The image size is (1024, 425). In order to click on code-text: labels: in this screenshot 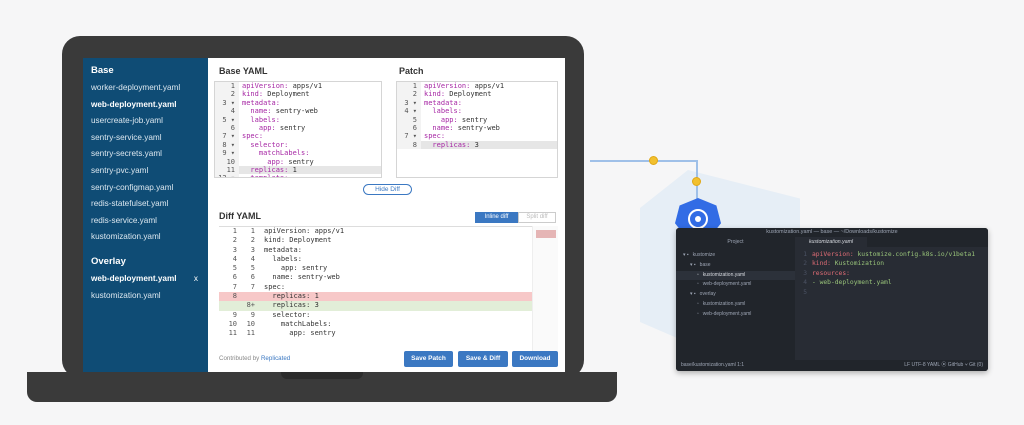, I will do `click(259, 120)`.